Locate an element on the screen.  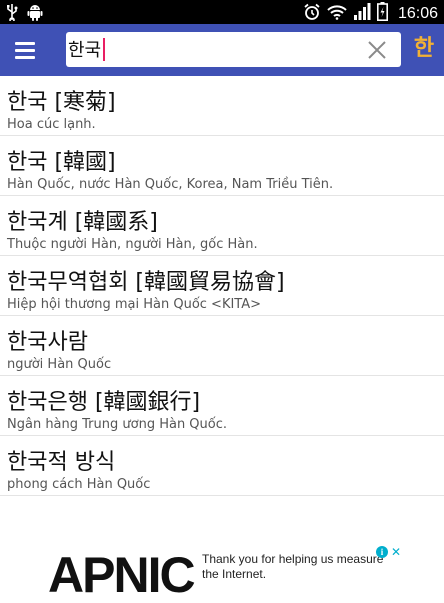
adchoices-info-icon: i is located at coordinates (382, 552).